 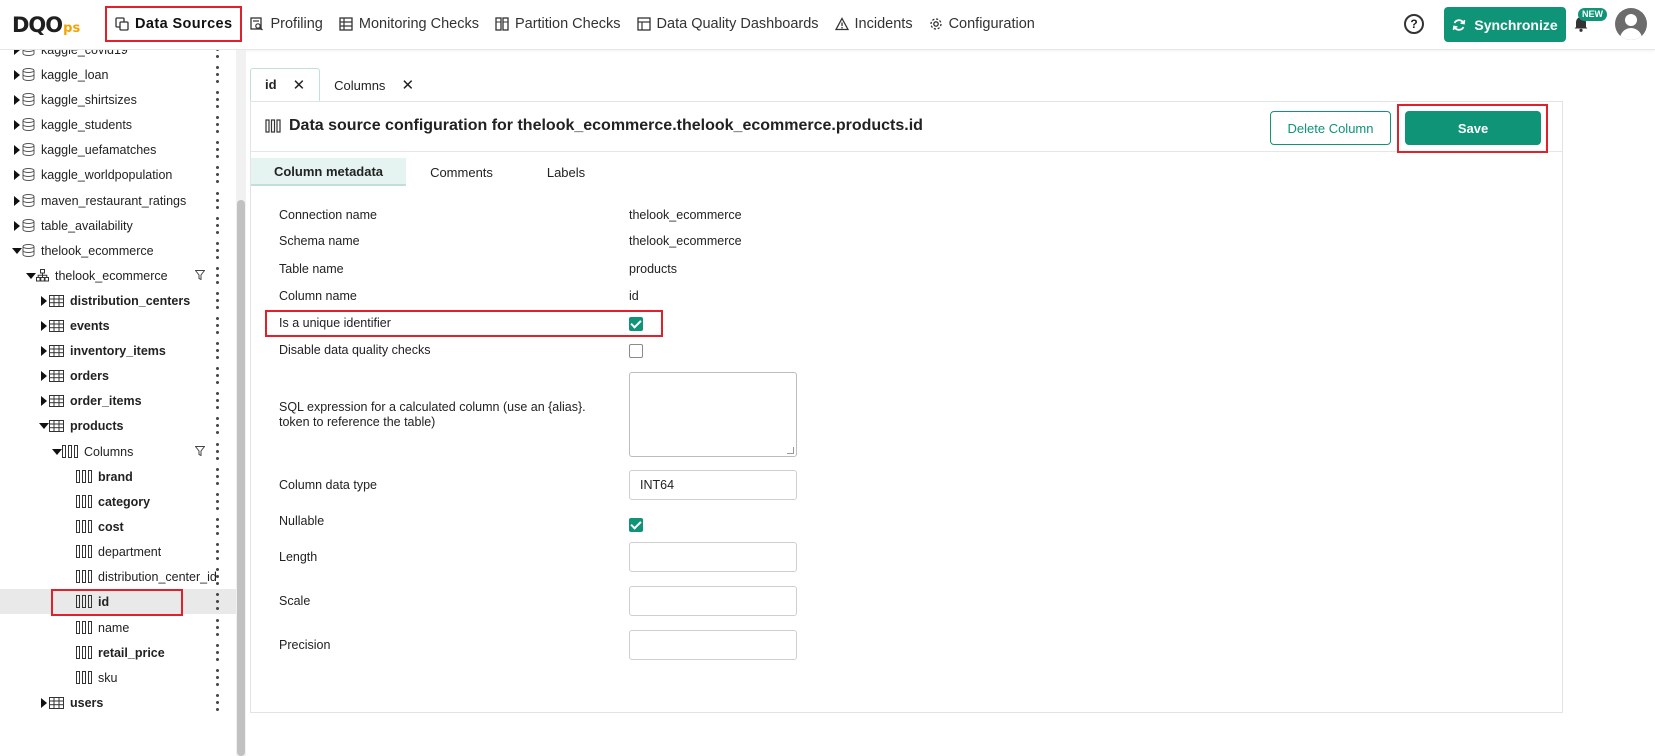 What do you see at coordinates (461, 172) in the screenshot?
I see `tab-comments: Comments` at bounding box center [461, 172].